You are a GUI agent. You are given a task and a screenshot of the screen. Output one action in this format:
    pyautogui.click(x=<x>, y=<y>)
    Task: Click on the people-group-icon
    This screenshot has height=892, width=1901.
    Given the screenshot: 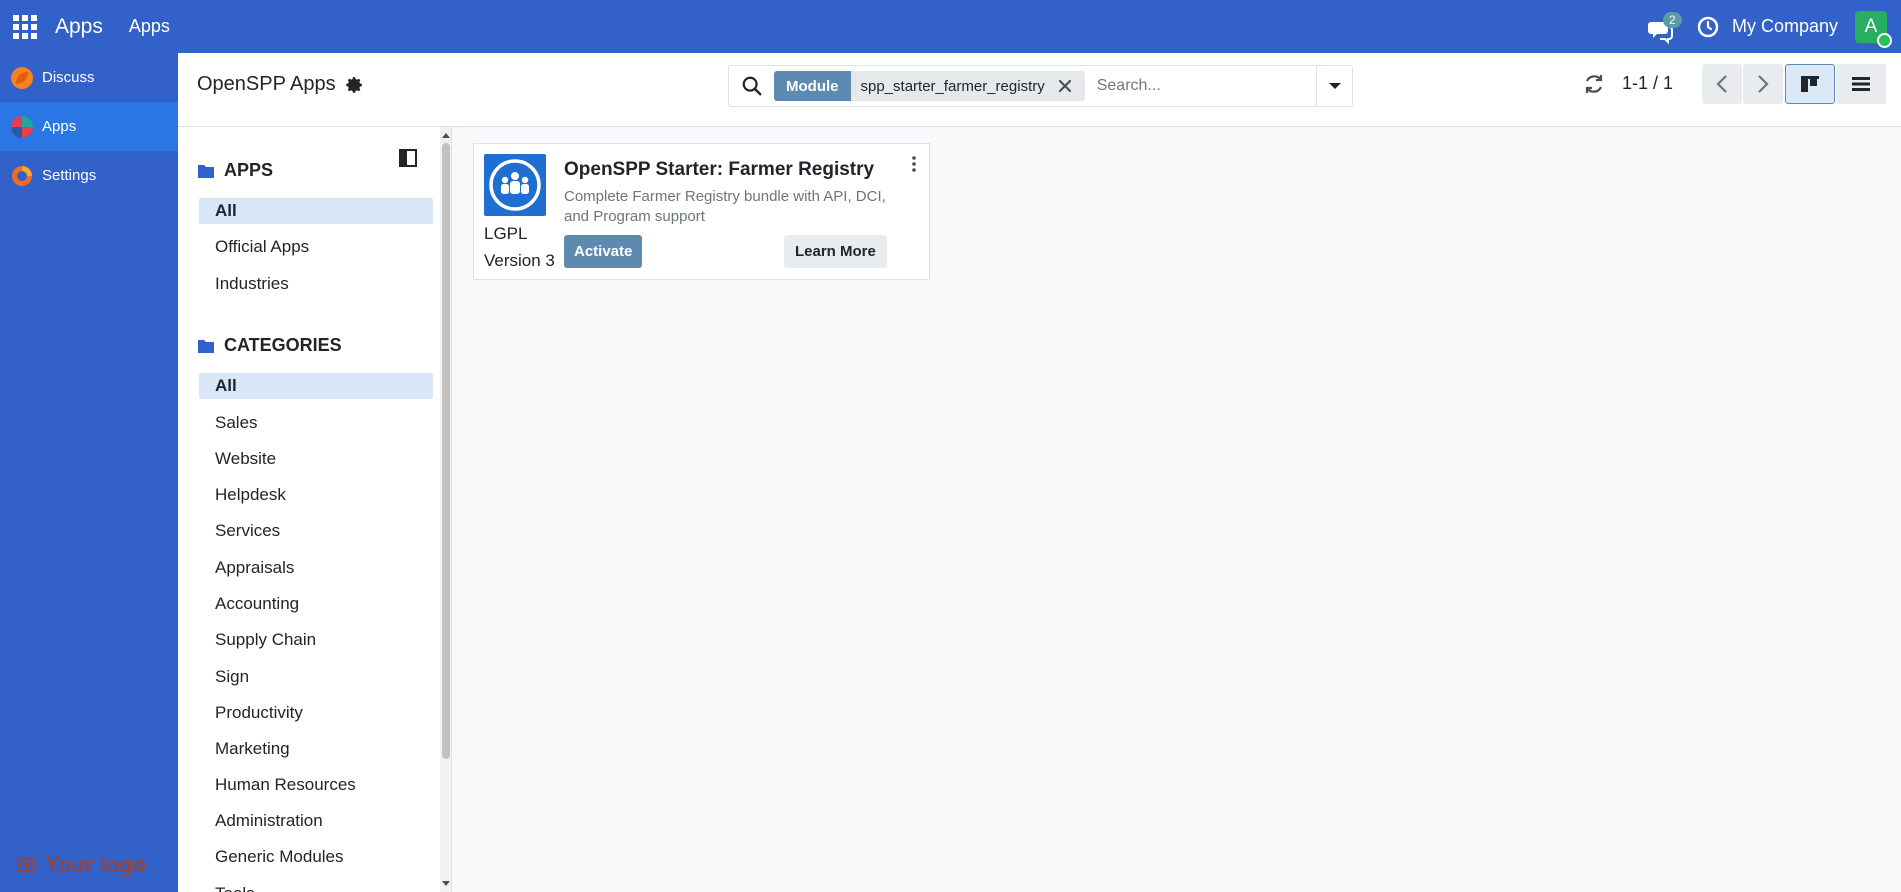 What is the action you would take?
    pyautogui.click(x=515, y=185)
    